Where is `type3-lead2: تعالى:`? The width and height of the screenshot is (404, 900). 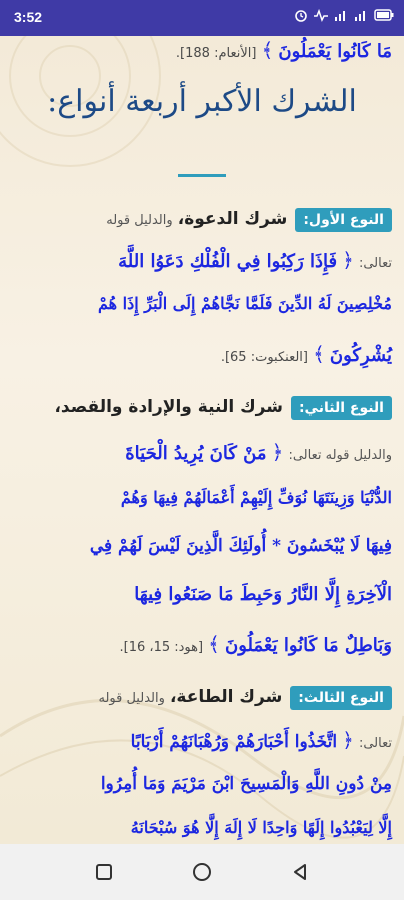 type3-lead2: تعالى: is located at coordinates (375, 743).